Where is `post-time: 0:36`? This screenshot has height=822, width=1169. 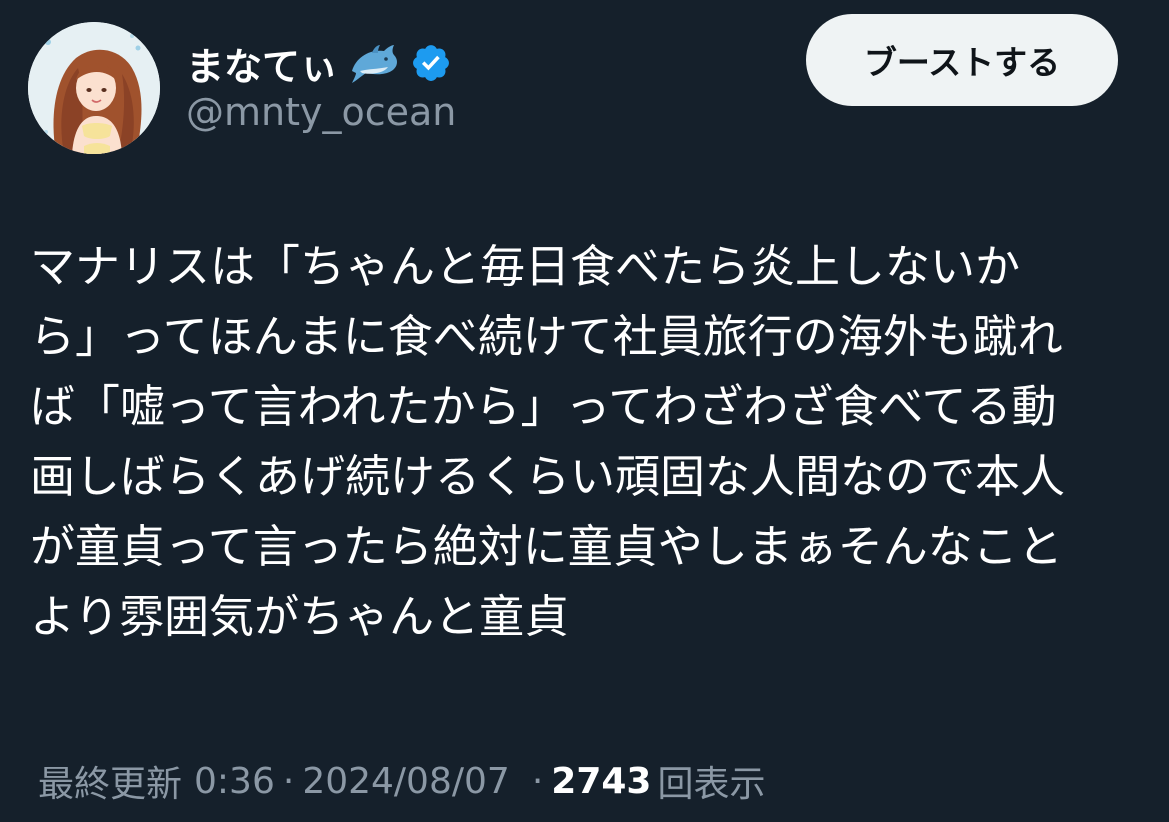
post-time: 0:36 is located at coordinates (234, 781).